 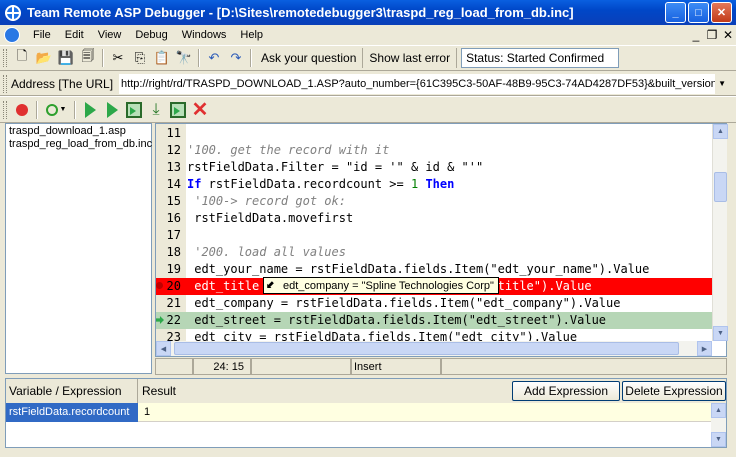 I want to click on code-line: 16 rstFieldData.movefirst, so click(x=434, y=218).